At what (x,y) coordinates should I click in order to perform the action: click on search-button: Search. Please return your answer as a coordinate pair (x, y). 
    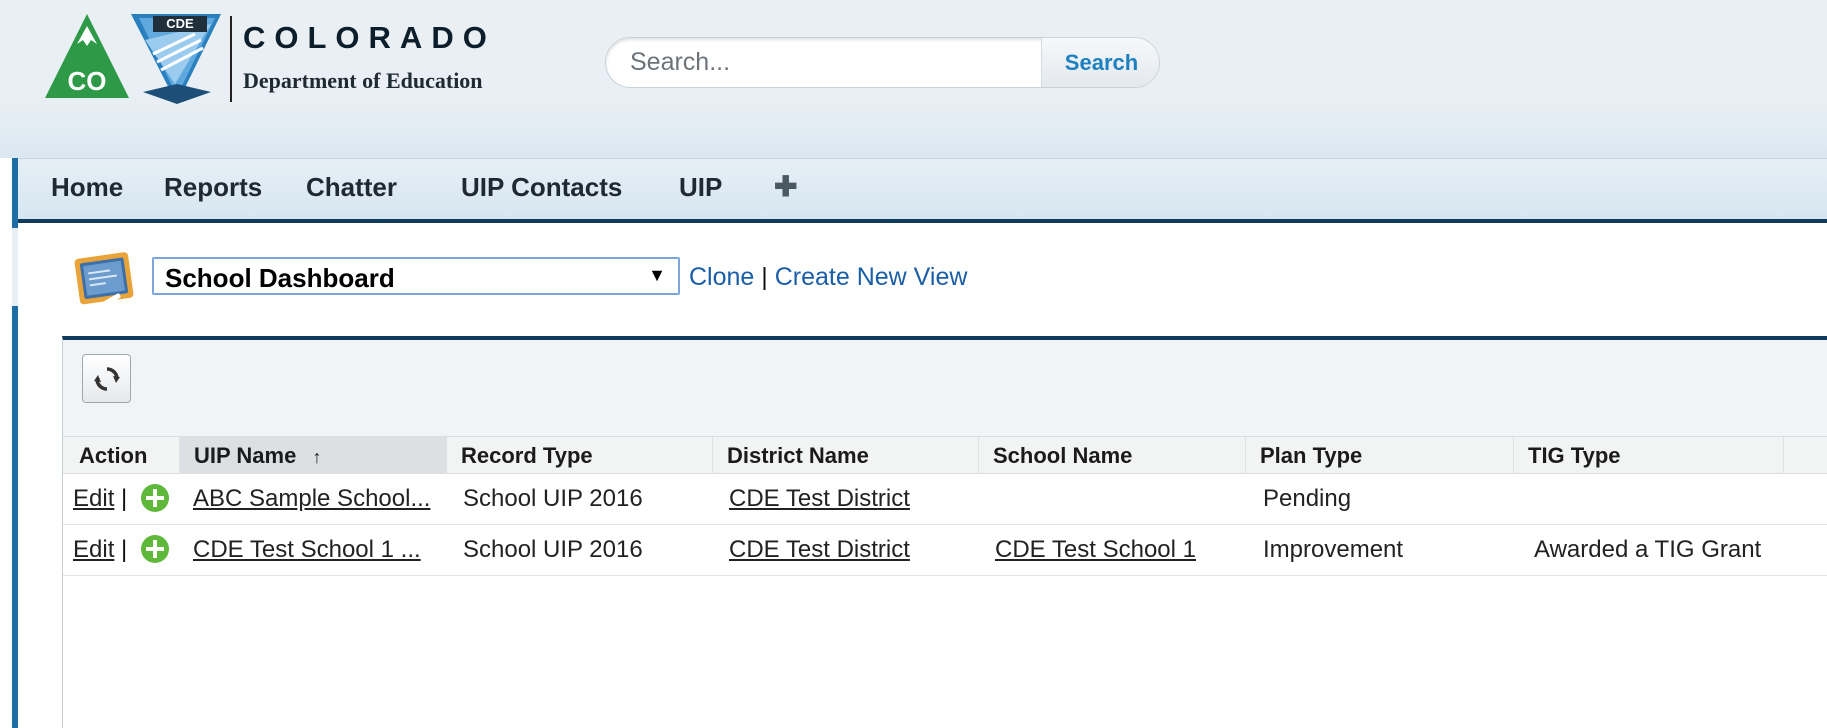
    Looking at the image, I should click on (1100, 62).